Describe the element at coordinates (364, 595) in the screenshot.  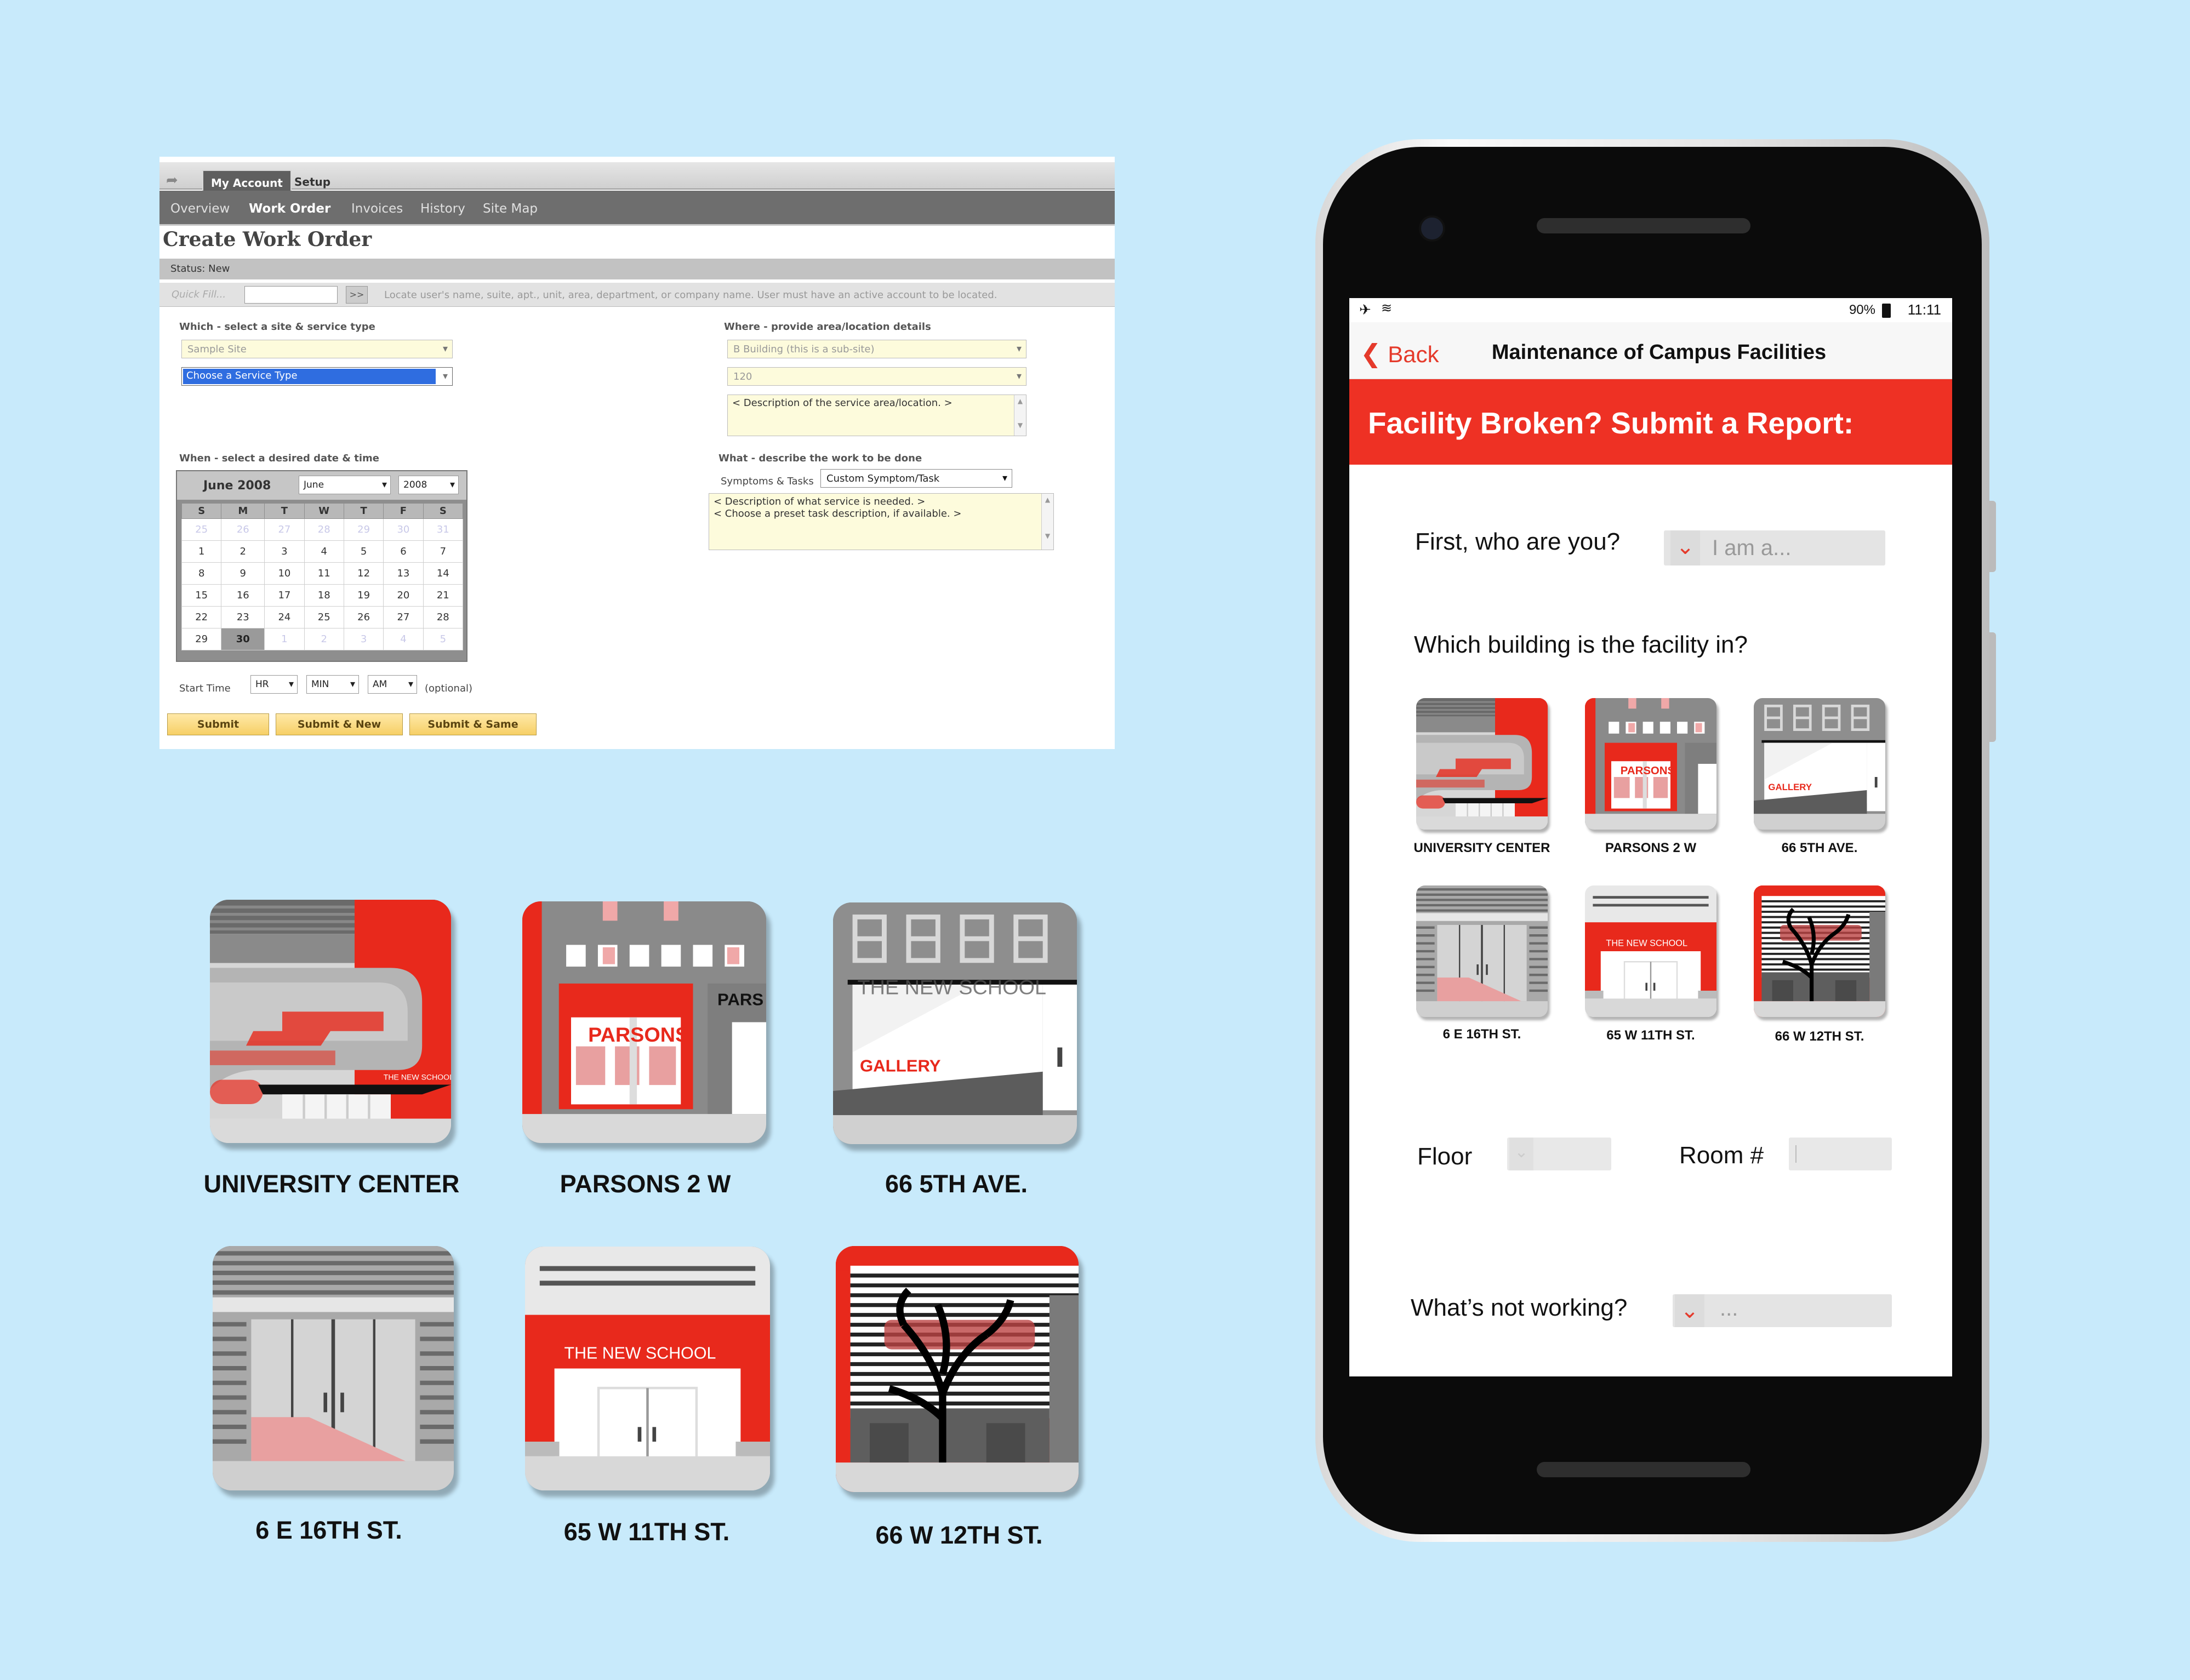
I see `calendar-day: 19` at that location.